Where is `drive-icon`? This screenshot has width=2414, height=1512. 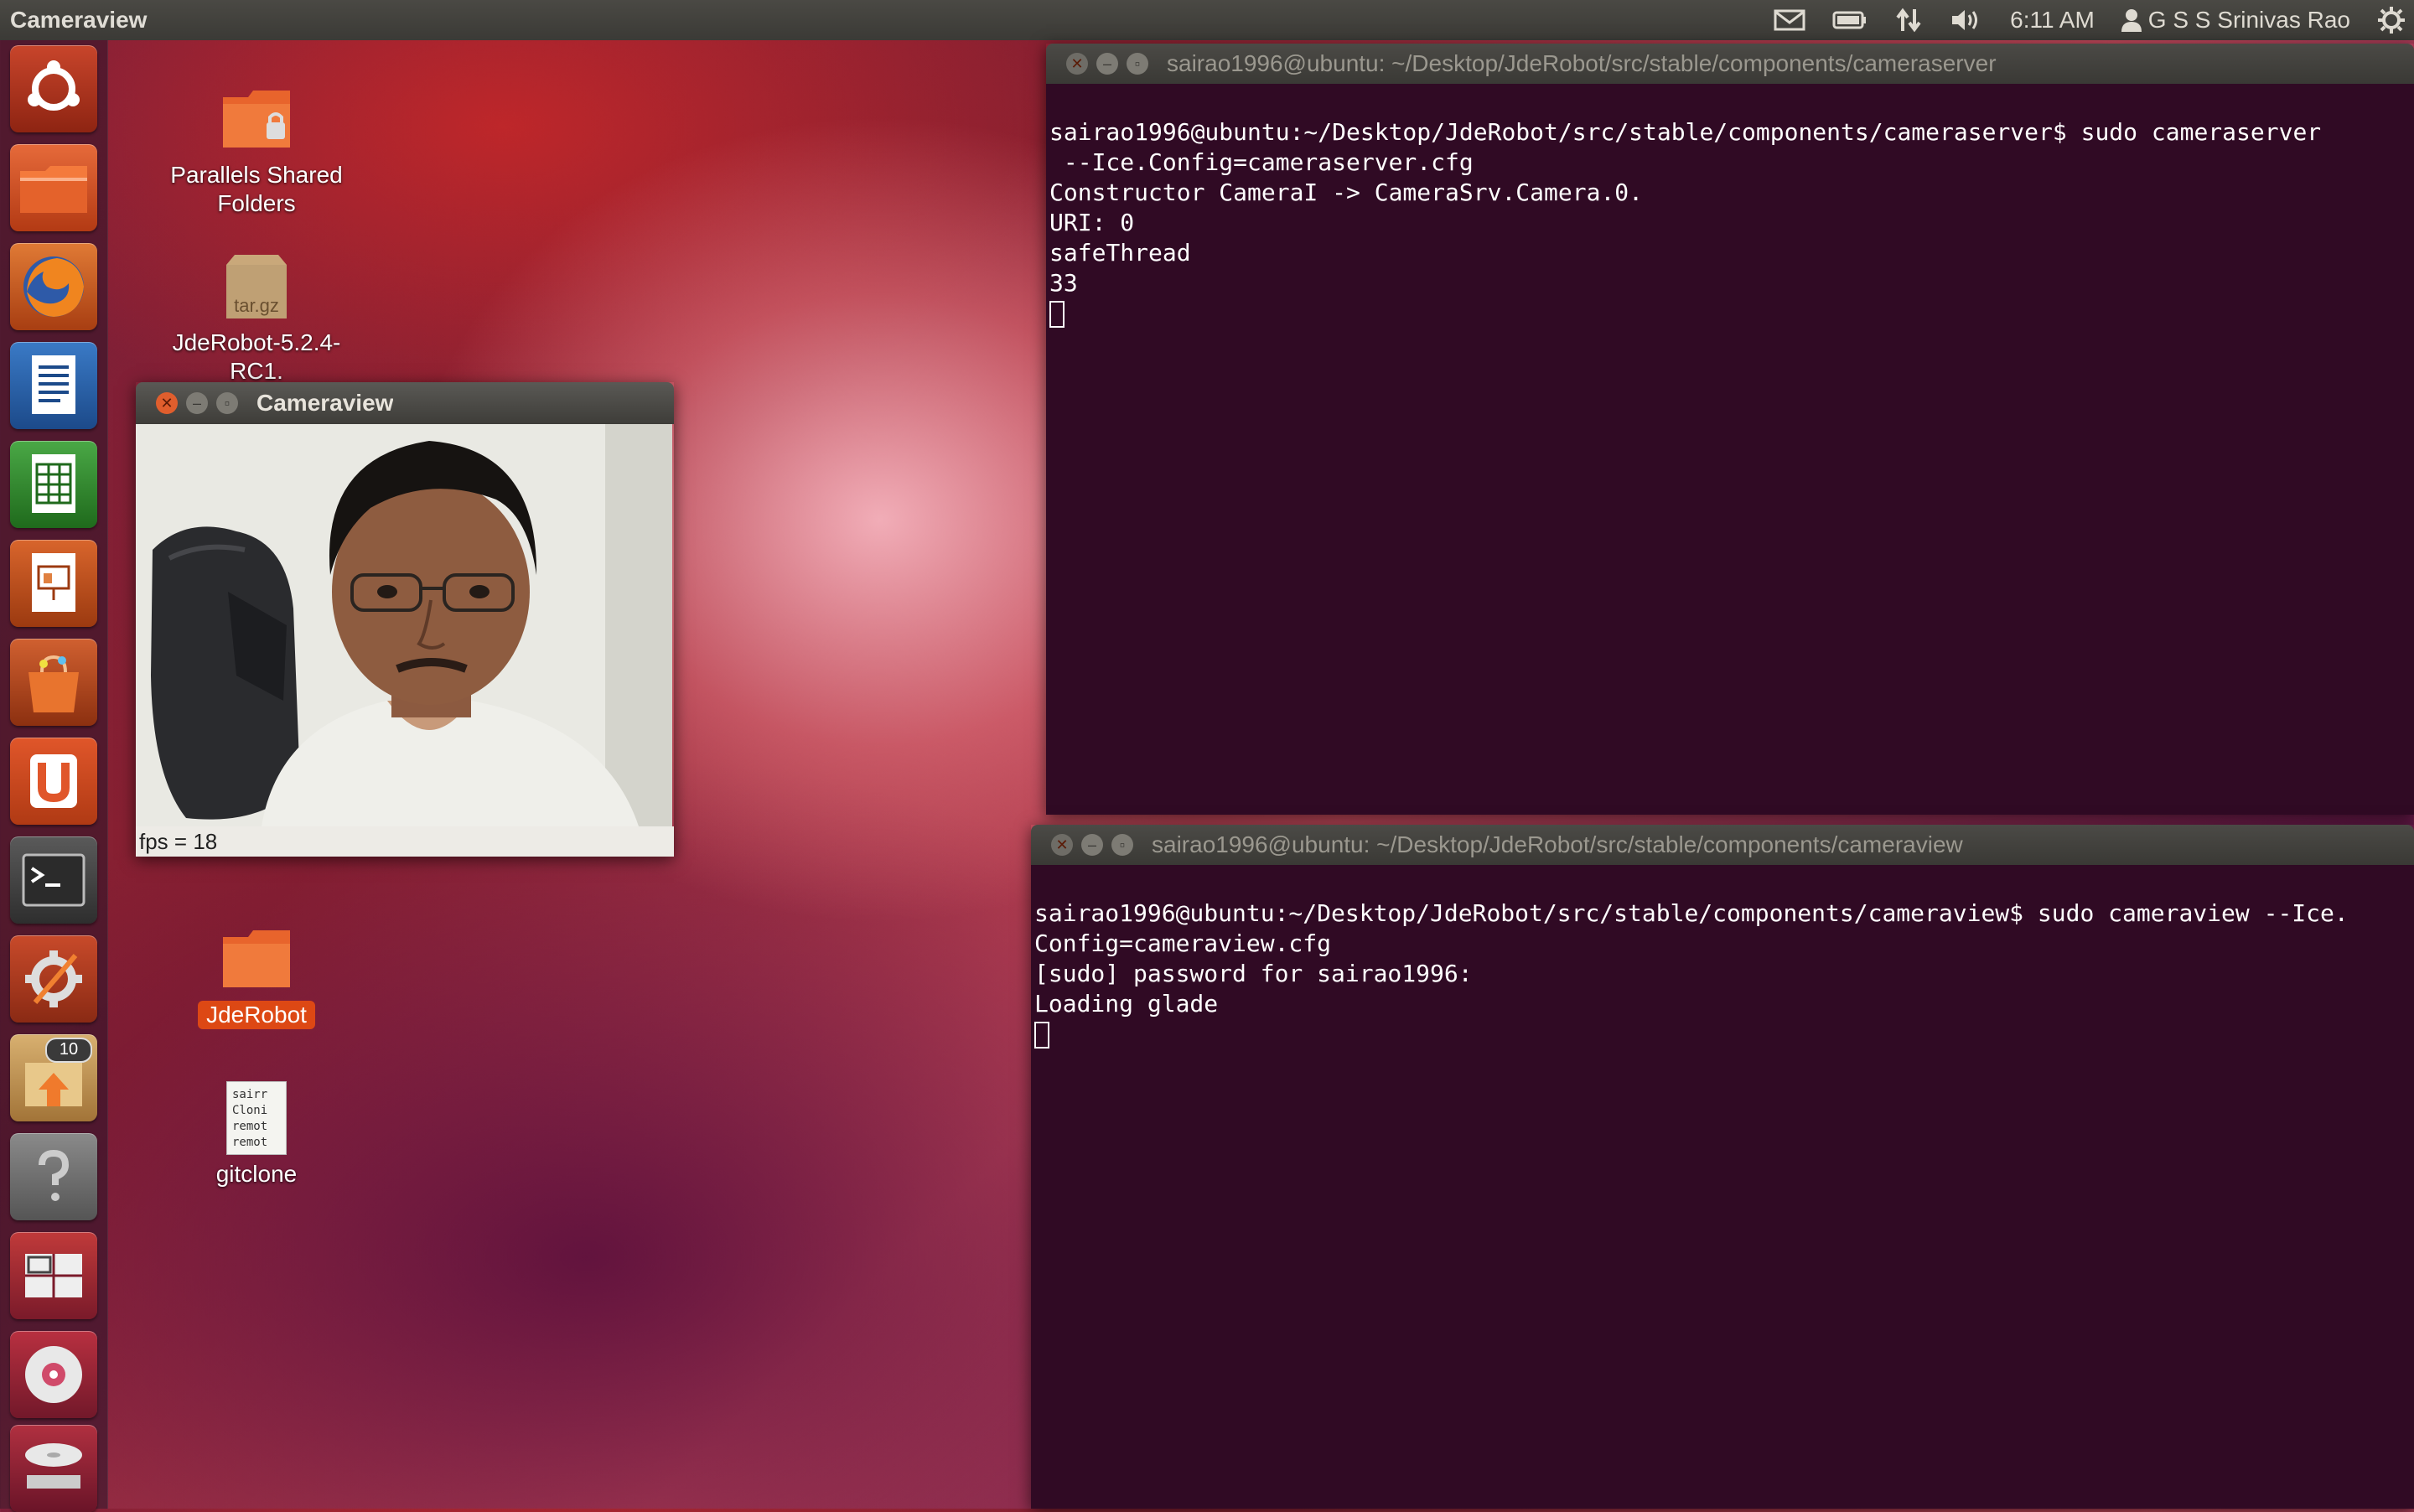 drive-icon is located at coordinates (54, 1466).